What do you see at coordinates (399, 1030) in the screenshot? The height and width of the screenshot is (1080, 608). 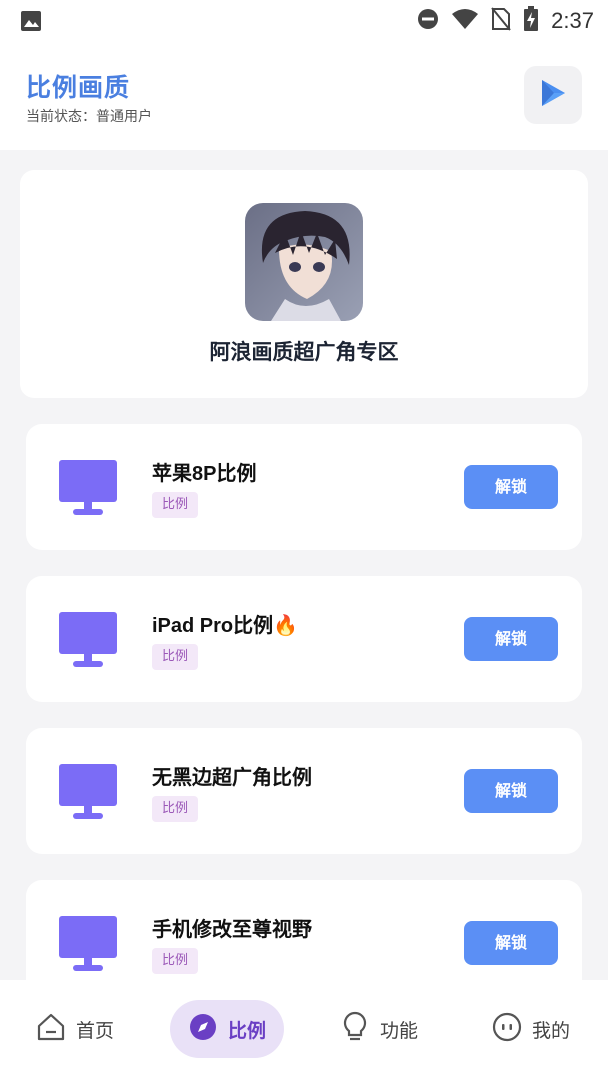 I see `nav-label: 功能` at bounding box center [399, 1030].